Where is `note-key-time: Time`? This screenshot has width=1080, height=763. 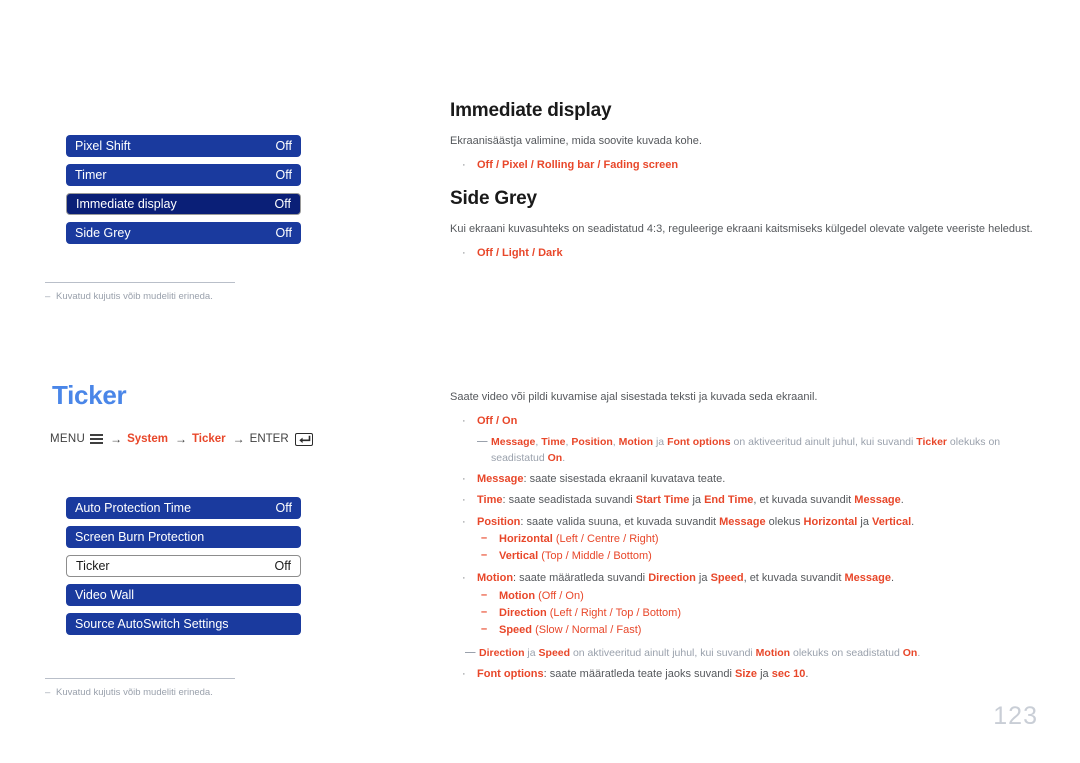
note-key-time: Time is located at coordinates (553, 442).